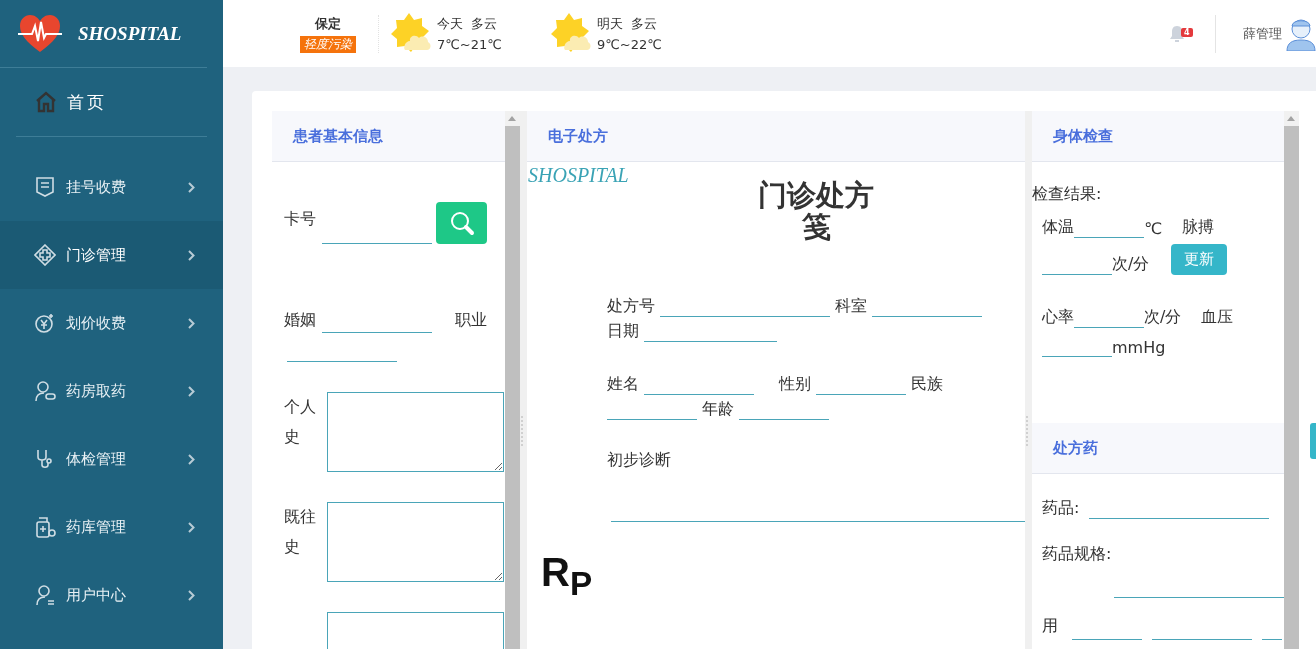  I want to click on field-label: 心率, so click(1058, 317).